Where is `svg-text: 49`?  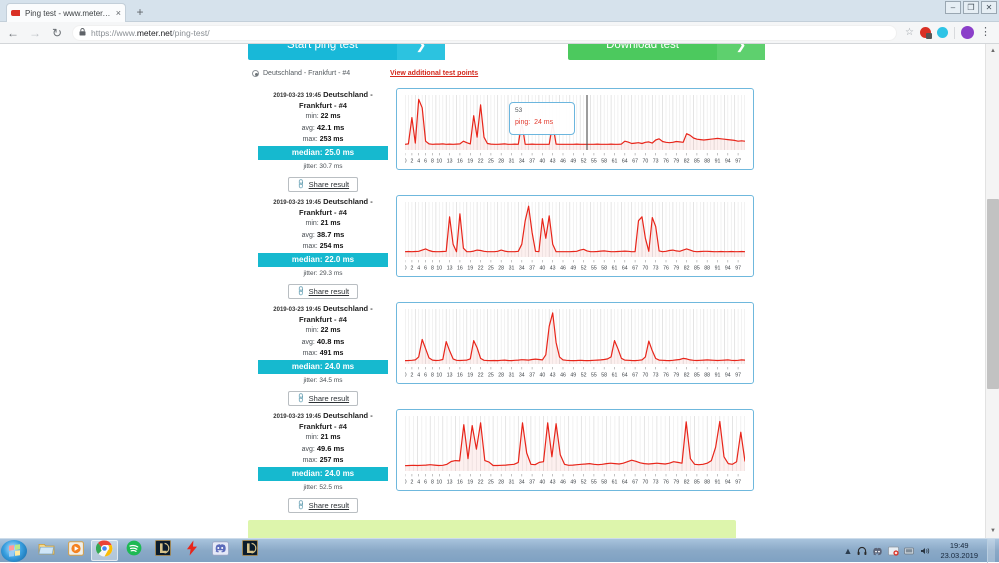 svg-text: 49 is located at coordinates (573, 269).